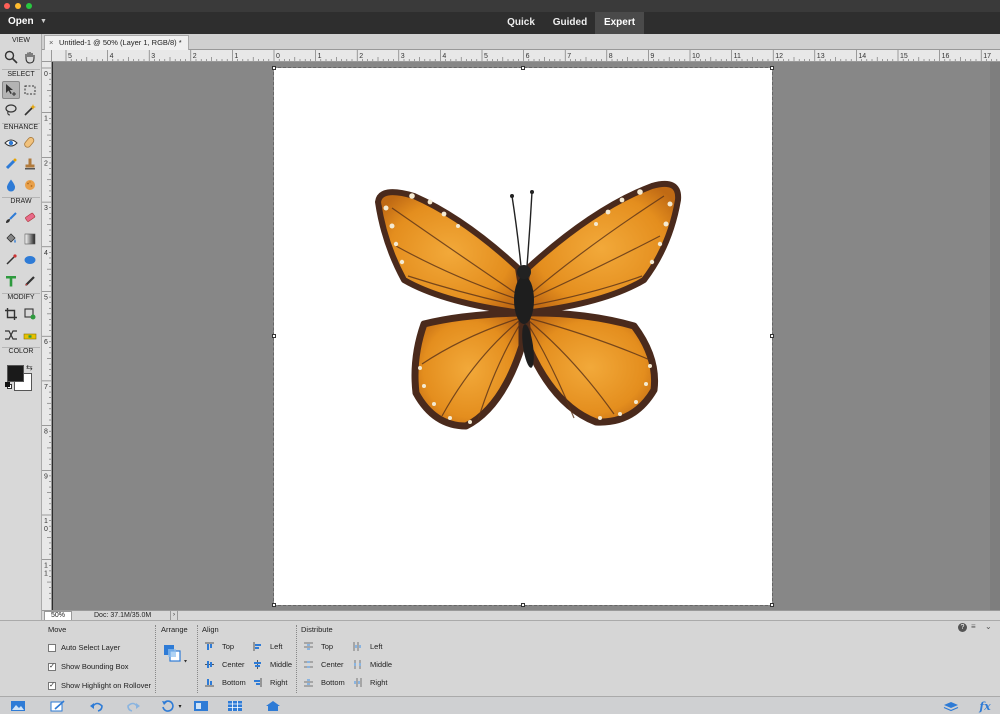  I want to click on horizontal-ruler-ticks: 5 4 3 2 1 0 1 2 3 4 5 6 7 8 9 10 11 12 13 14 15 16 17, so click(531, 55).